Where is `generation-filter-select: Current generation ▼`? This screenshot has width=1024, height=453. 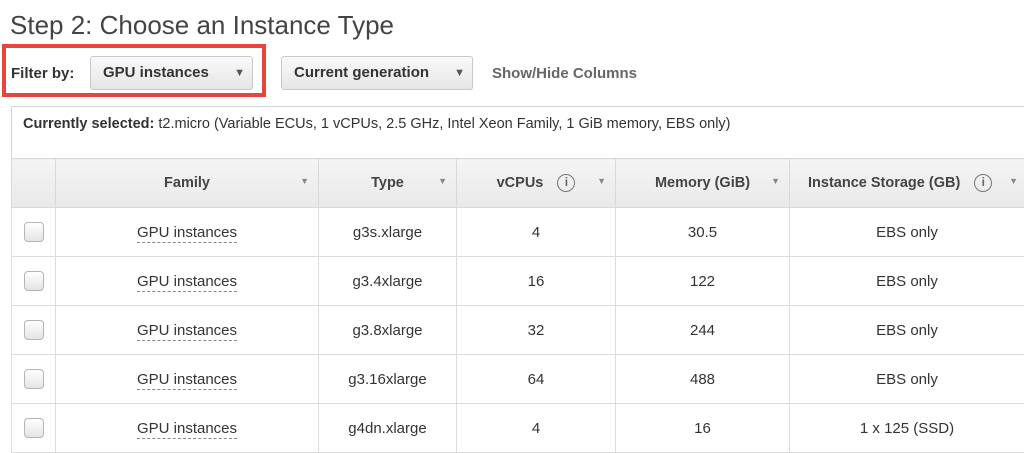 generation-filter-select: Current generation ▼ is located at coordinates (377, 73).